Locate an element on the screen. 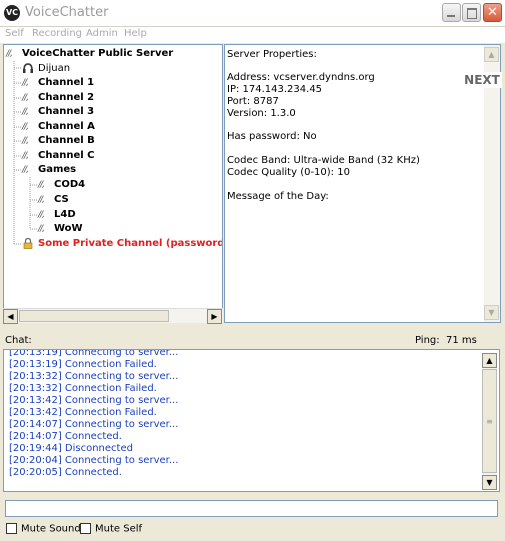 The image size is (505, 541). chat-log-line: [20:13:32] Connection Failed. is located at coordinates (83, 388).